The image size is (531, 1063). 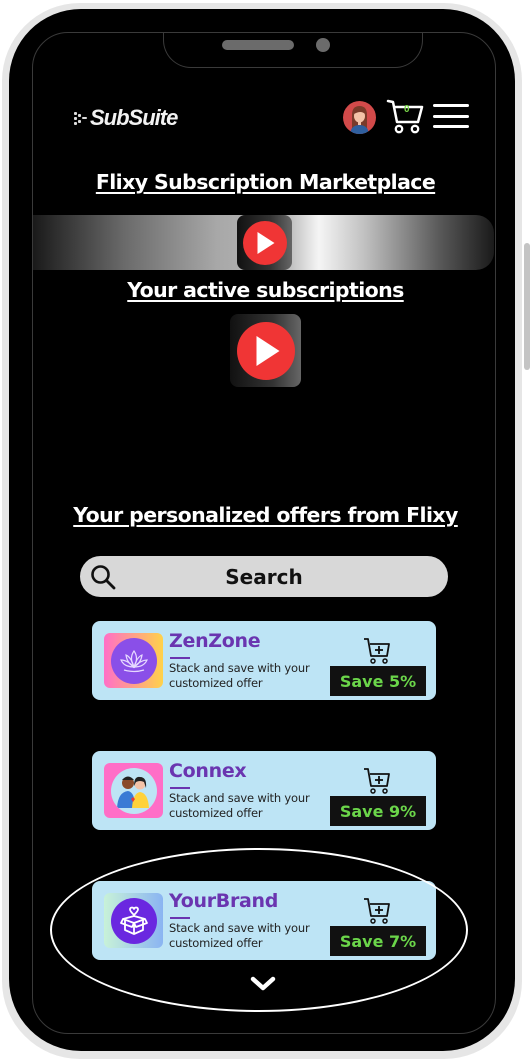 I want to click on search-placeholder: Search, so click(x=264, y=576).